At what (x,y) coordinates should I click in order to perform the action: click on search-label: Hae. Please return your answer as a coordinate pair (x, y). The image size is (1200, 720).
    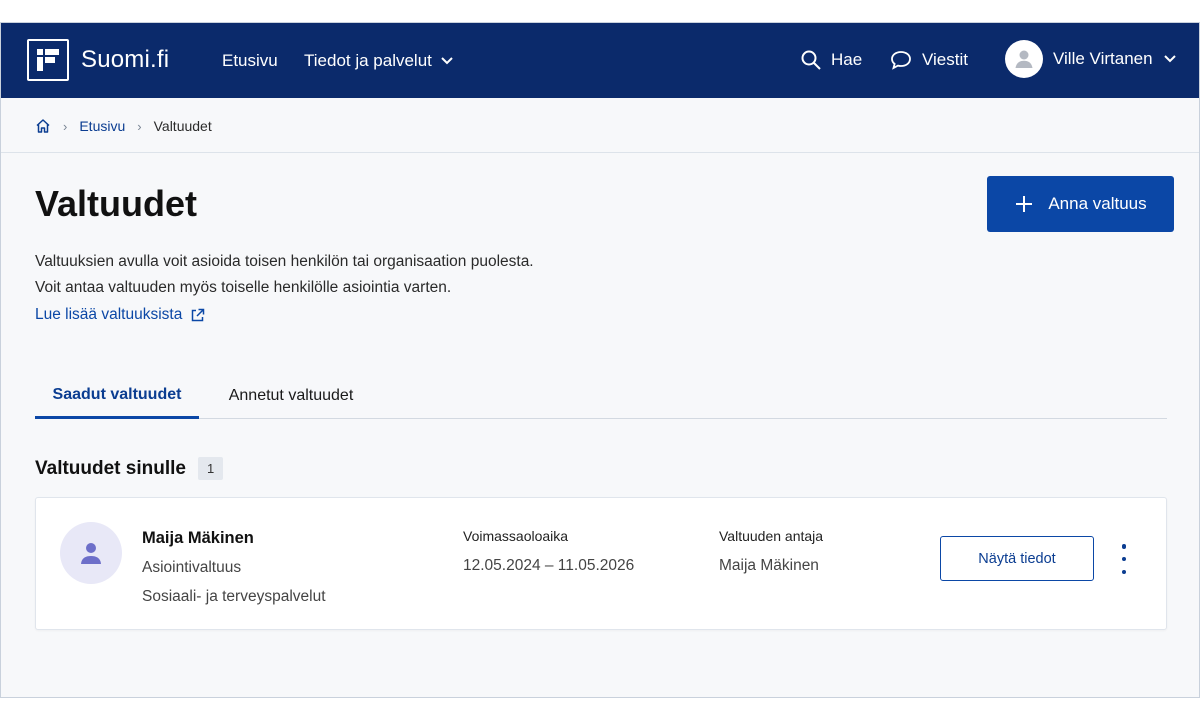
    Looking at the image, I should click on (847, 59).